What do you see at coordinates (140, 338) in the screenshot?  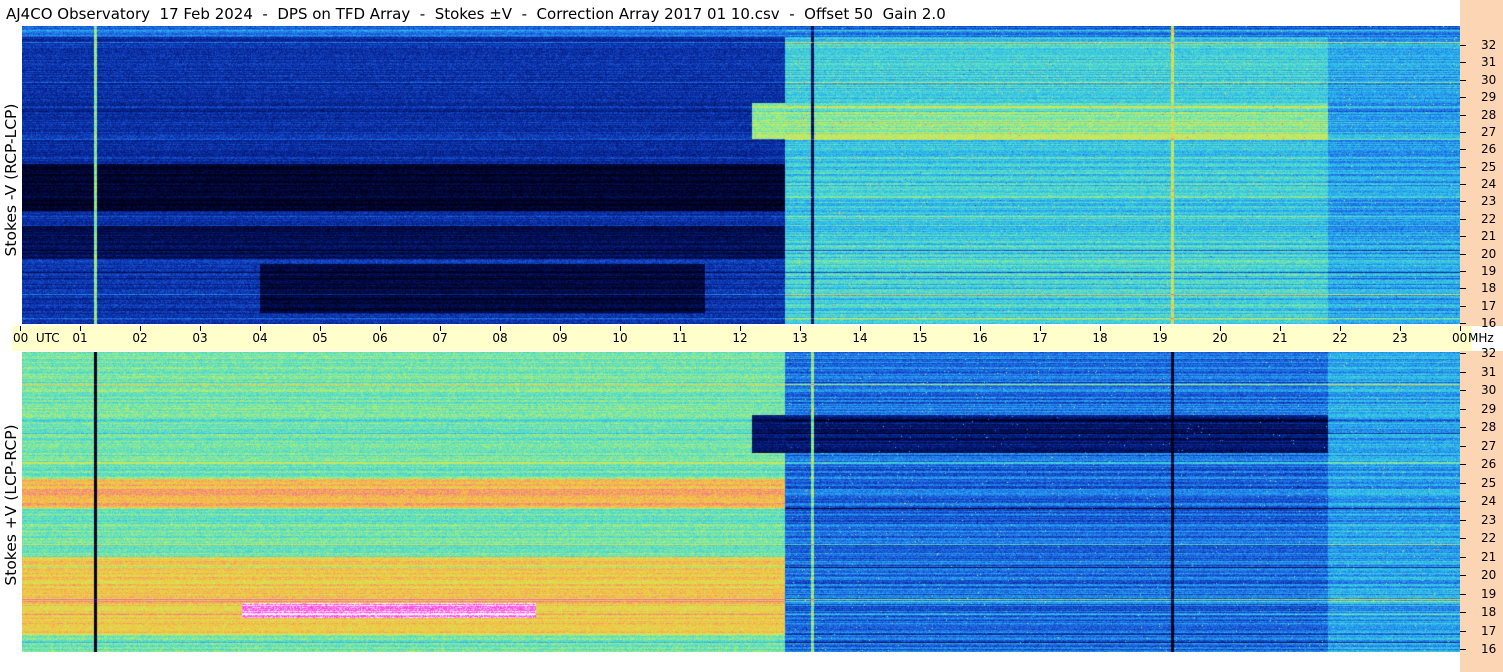 I see `time-tick-label: 02` at bounding box center [140, 338].